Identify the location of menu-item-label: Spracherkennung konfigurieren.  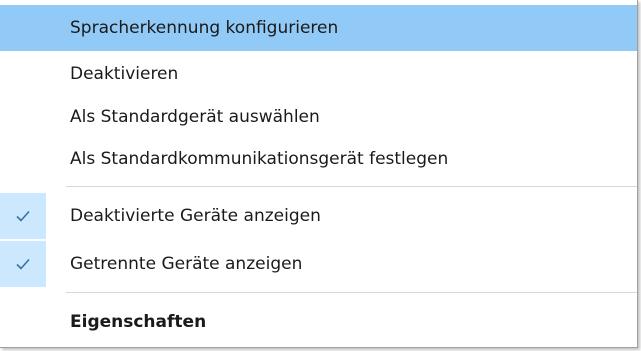
(204, 28).